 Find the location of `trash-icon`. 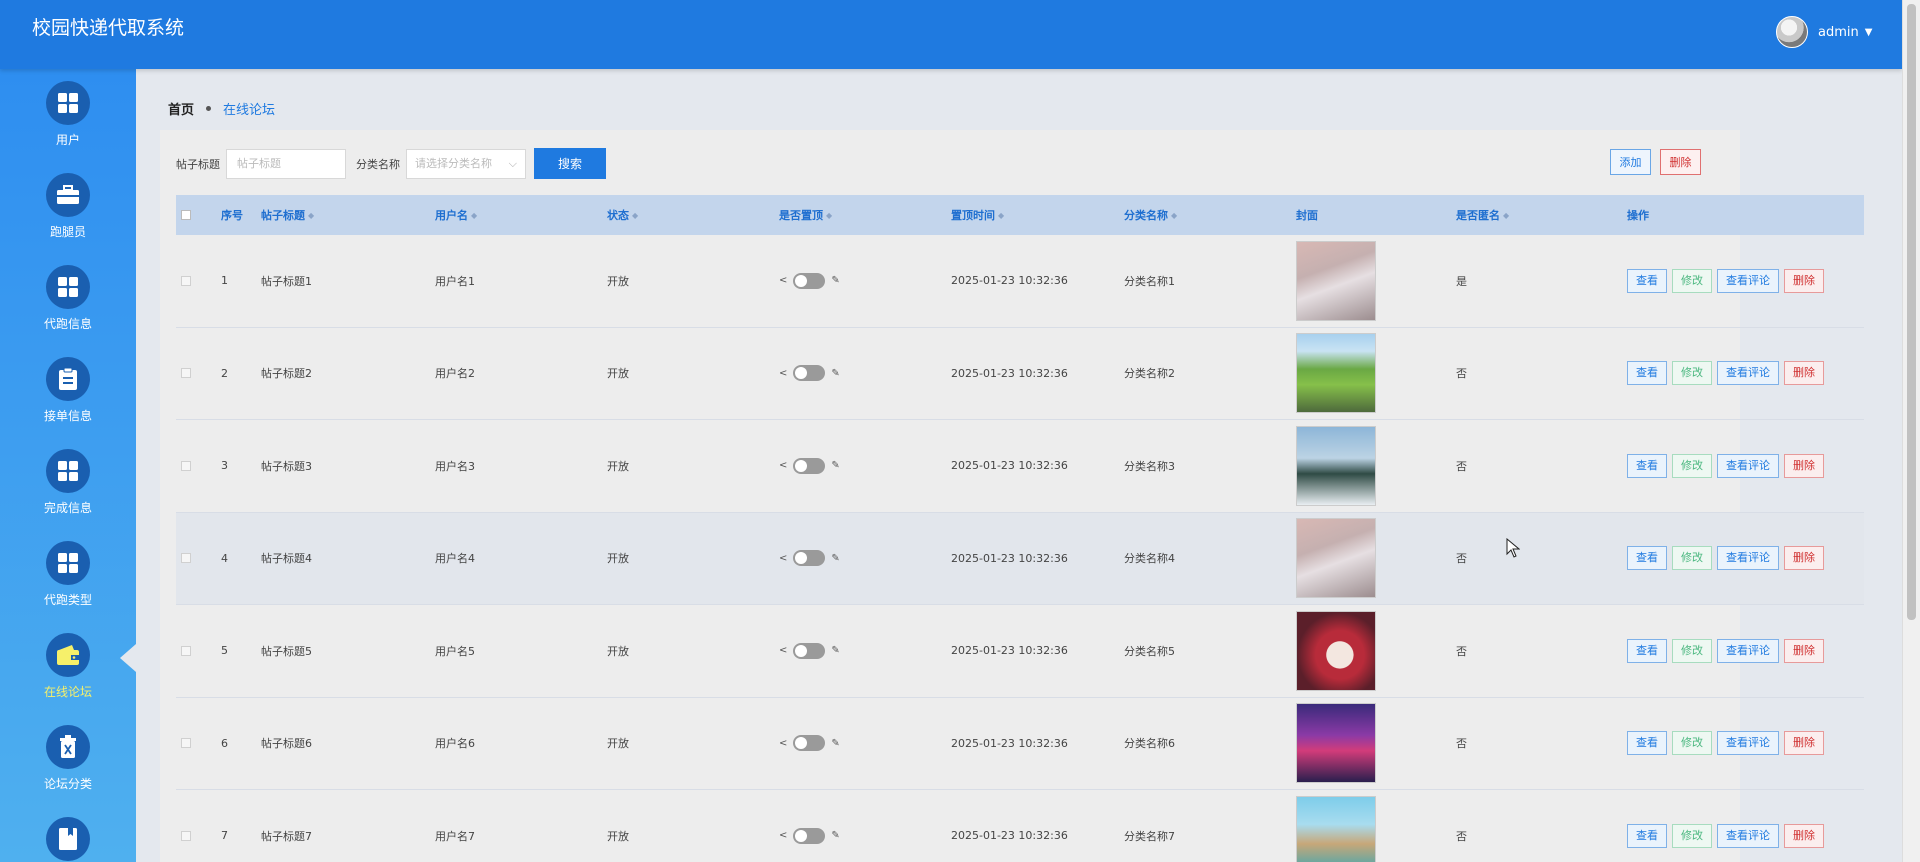

trash-icon is located at coordinates (68, 747).